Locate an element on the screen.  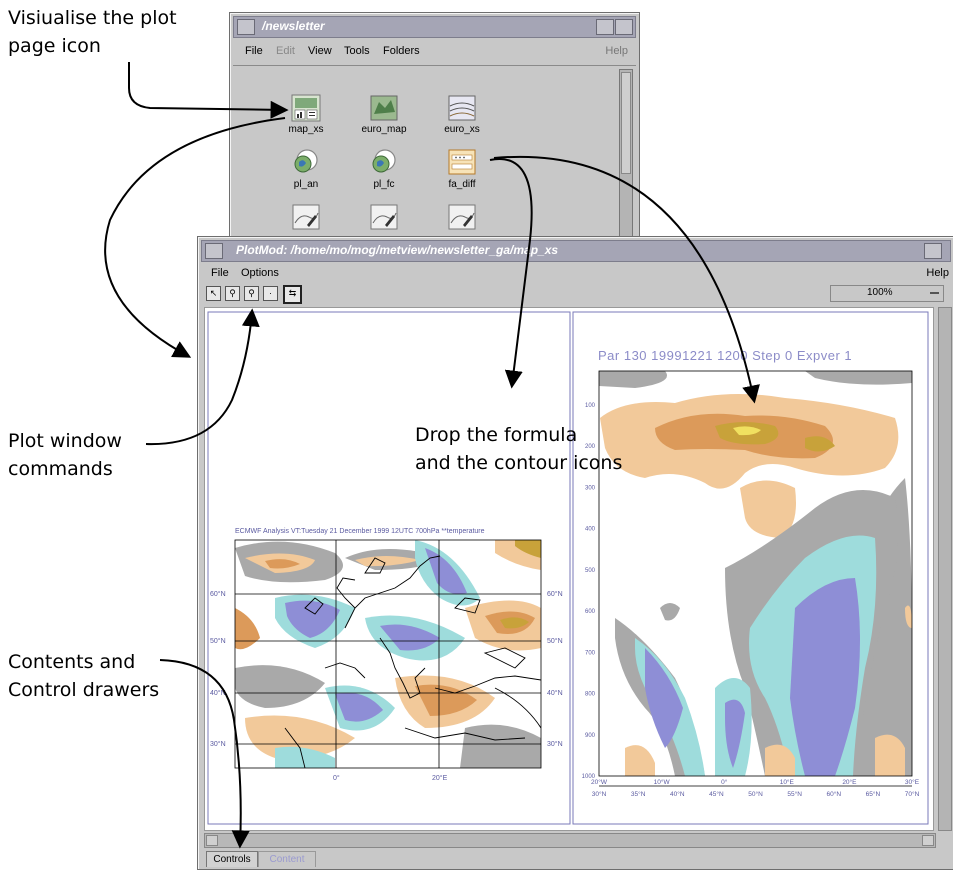
xs-x-lat-label: 45°N is located at coordinates (716, 794).